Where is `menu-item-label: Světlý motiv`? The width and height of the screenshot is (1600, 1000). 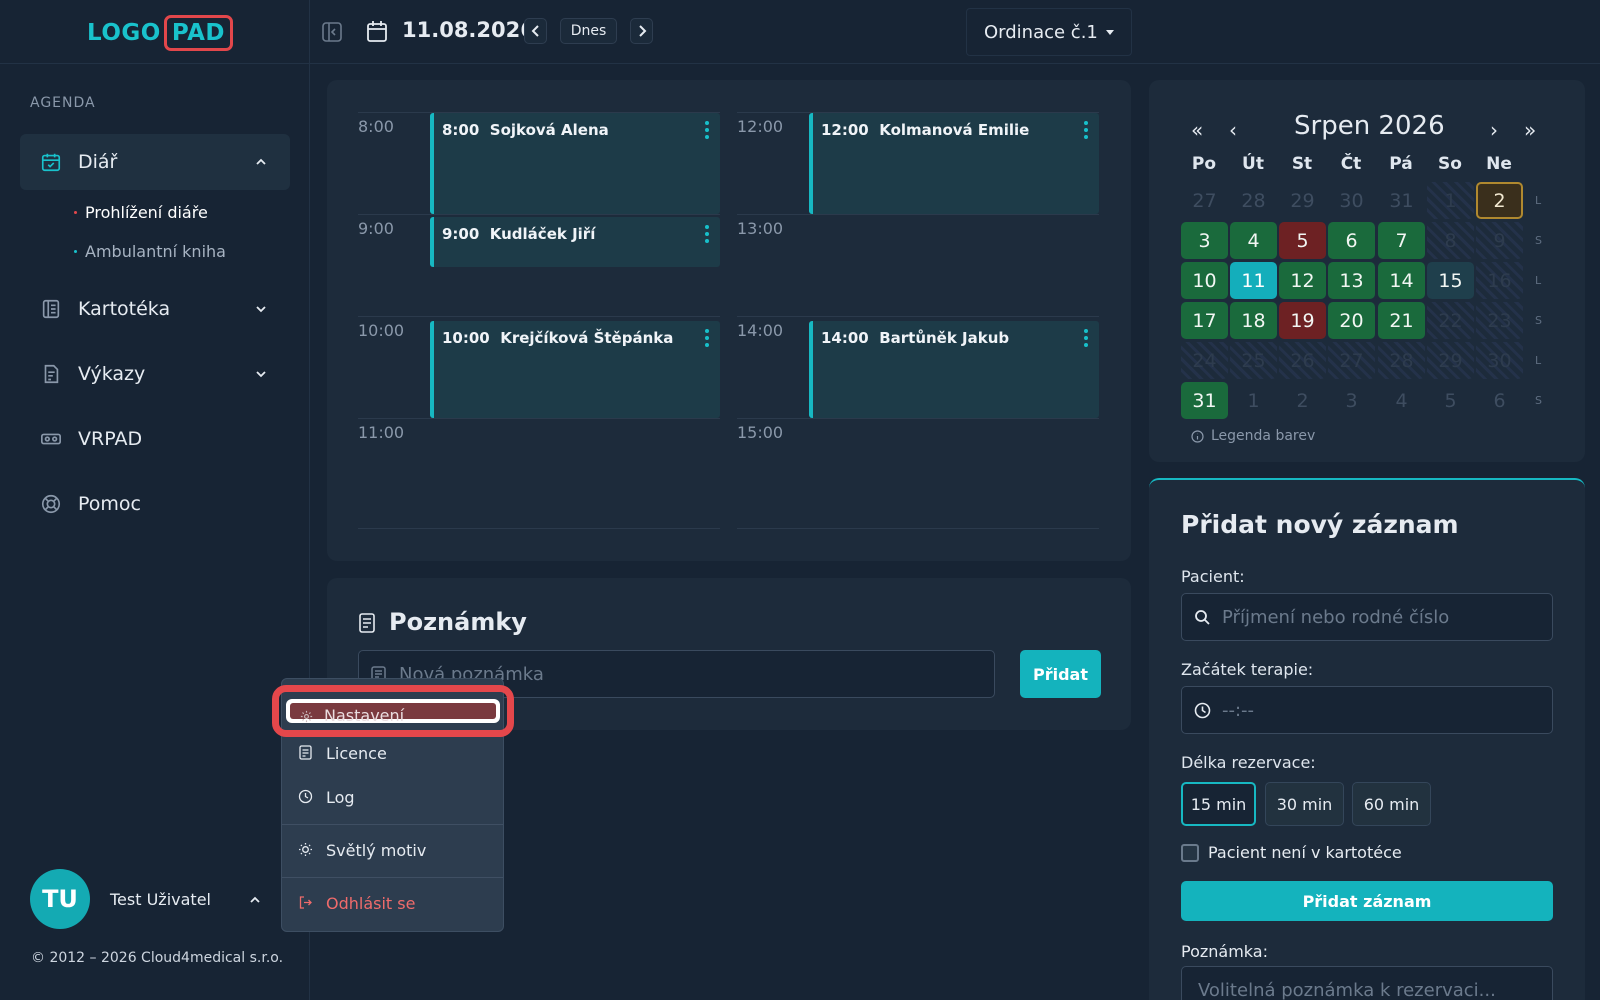 menu-item-label: Světlý motiv is located at coordinates (376, 850).